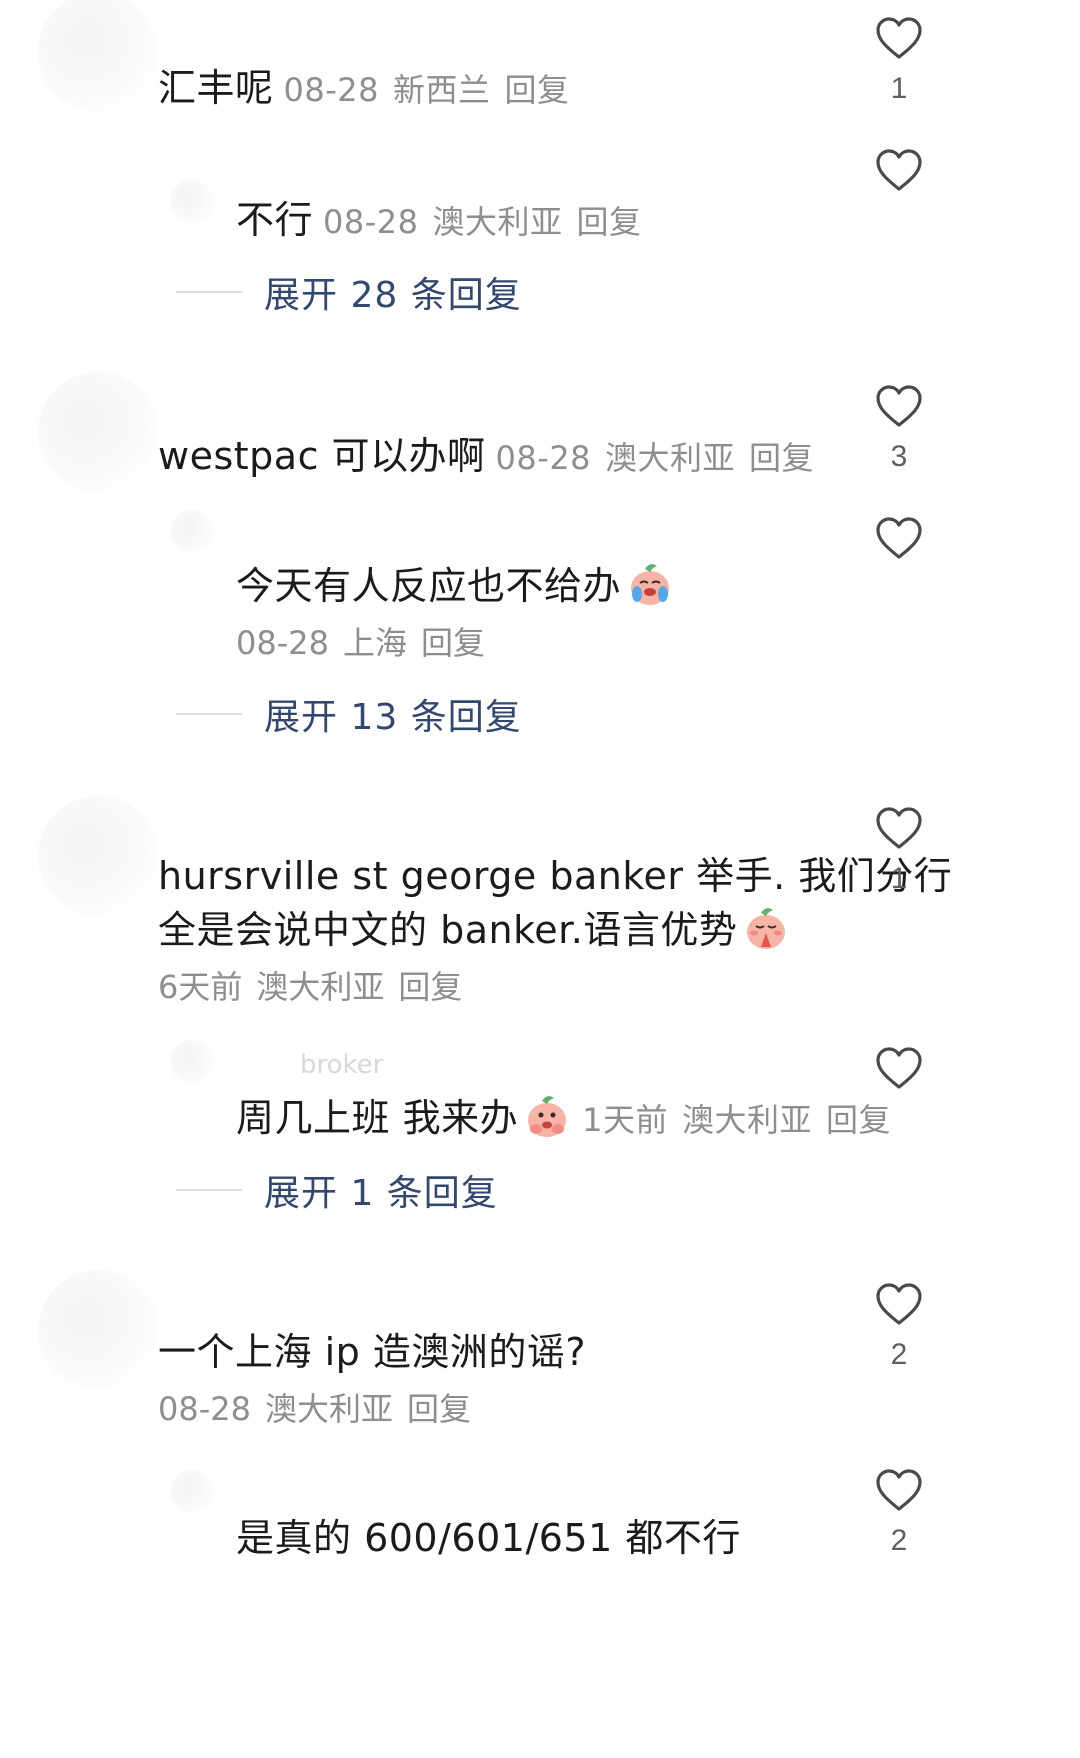 Image resolution: width=1080 pixels, height=1758 pixels. I want to click on comment-6: 周几上班 我来办 1天前 澳大利亚 回复, so click(563, 1119).